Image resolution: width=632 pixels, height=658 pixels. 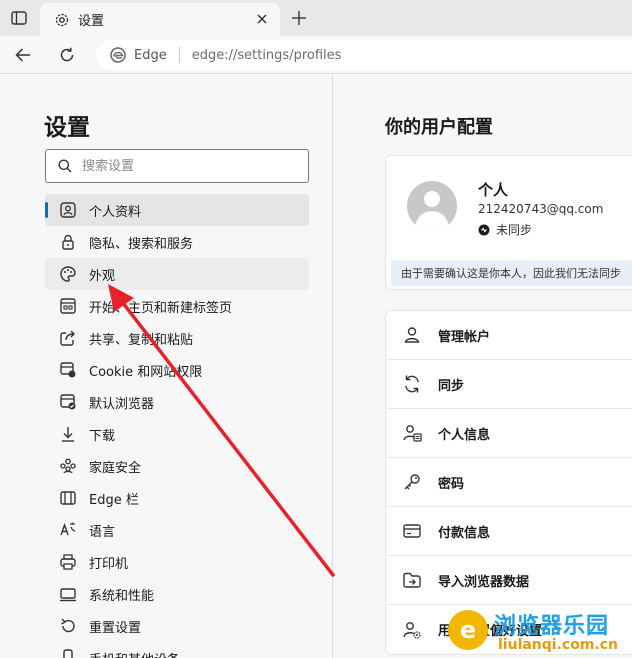 I want to click on account-icon, so click(x=412, y=335).